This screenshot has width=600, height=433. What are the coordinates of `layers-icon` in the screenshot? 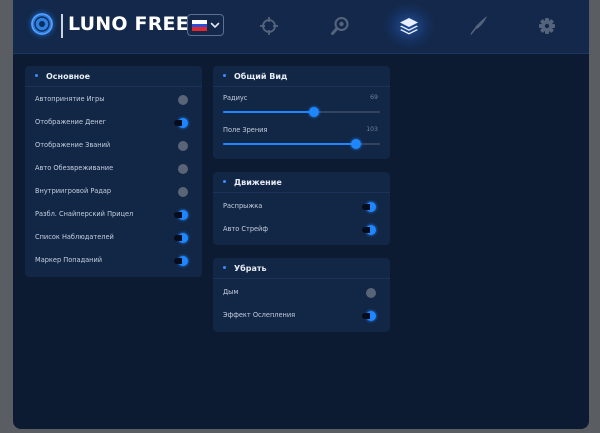 It's located at (409, 26).